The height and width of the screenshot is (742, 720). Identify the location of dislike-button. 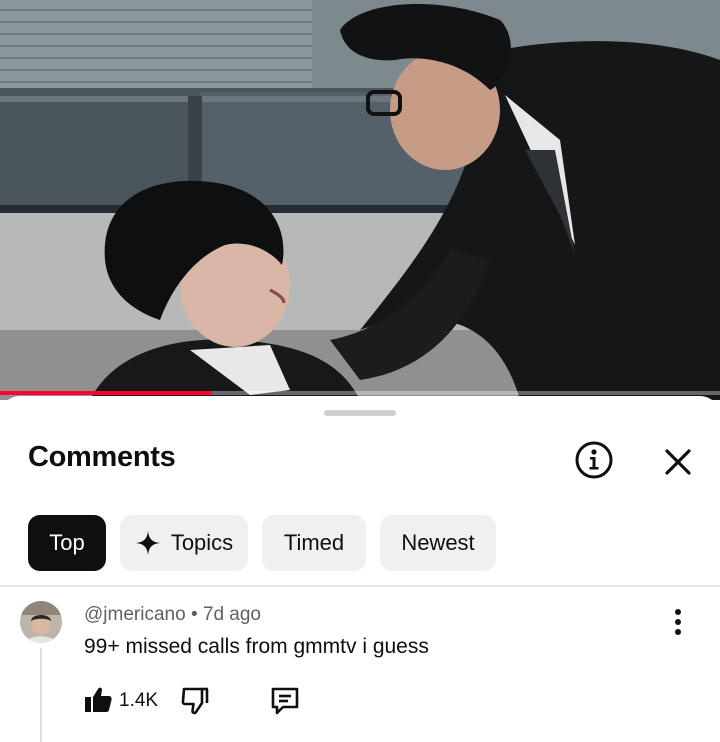
(195, 701).